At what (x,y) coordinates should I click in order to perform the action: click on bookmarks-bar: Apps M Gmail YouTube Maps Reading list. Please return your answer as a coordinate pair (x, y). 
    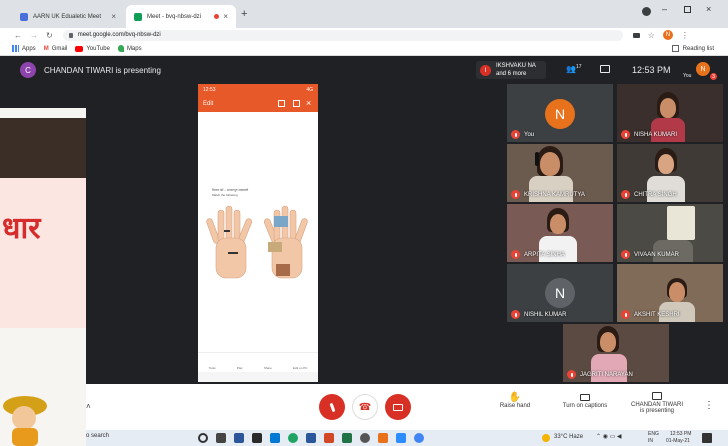
    Looking at the image, I should click on (364, 49).